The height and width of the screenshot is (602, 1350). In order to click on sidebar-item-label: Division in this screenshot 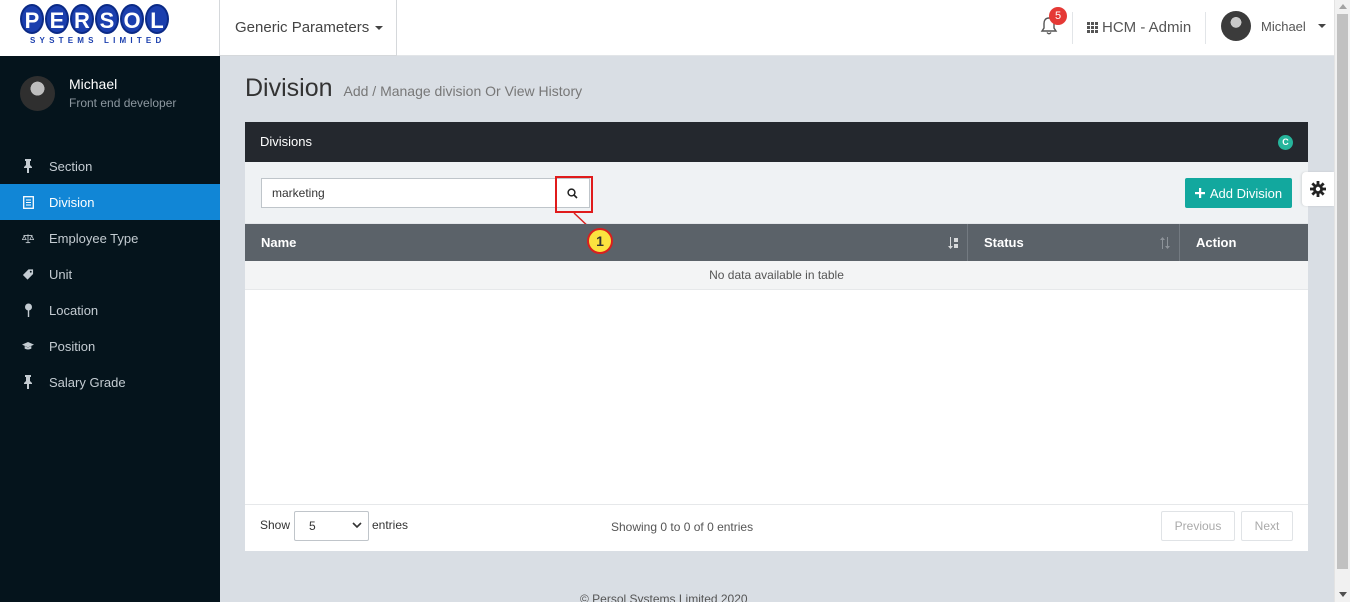, I will do `click(72, 202)`.